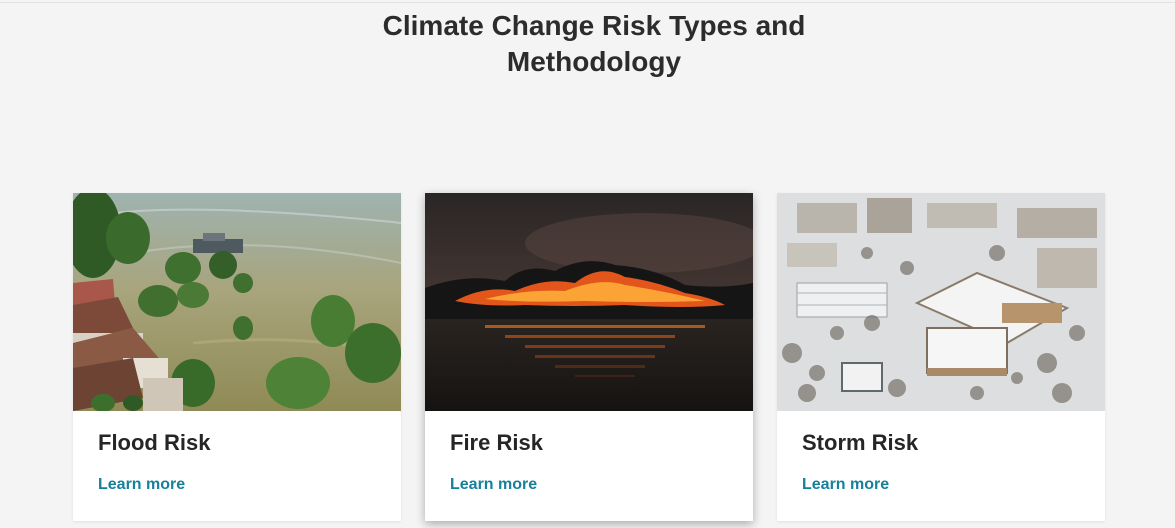 This screenshot has width=1175, height=528. Describe the element at coordinates (587, 2) in the screenshot. I see `top-divider` at that location.